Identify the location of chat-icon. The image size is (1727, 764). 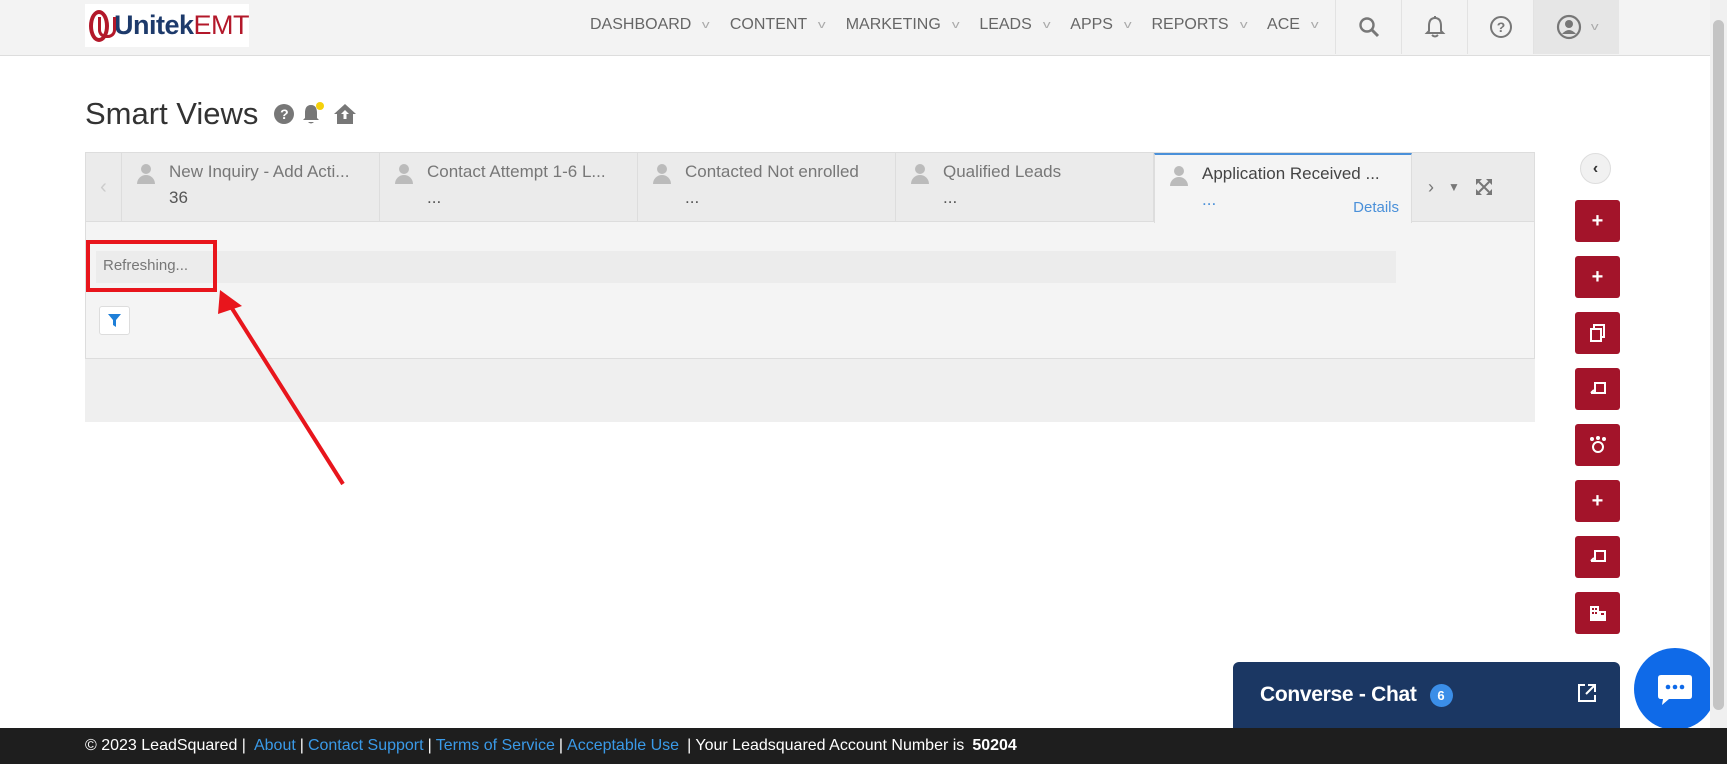
(1675, 690).